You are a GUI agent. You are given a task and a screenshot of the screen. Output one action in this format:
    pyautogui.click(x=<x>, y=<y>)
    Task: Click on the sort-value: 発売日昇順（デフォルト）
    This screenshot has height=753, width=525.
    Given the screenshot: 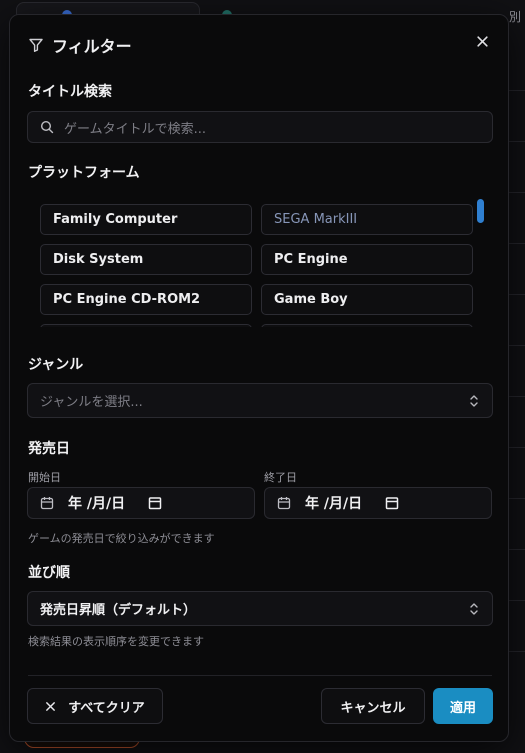 What is the action you would take?
    pyautogui.click(x=118, y=610)
    